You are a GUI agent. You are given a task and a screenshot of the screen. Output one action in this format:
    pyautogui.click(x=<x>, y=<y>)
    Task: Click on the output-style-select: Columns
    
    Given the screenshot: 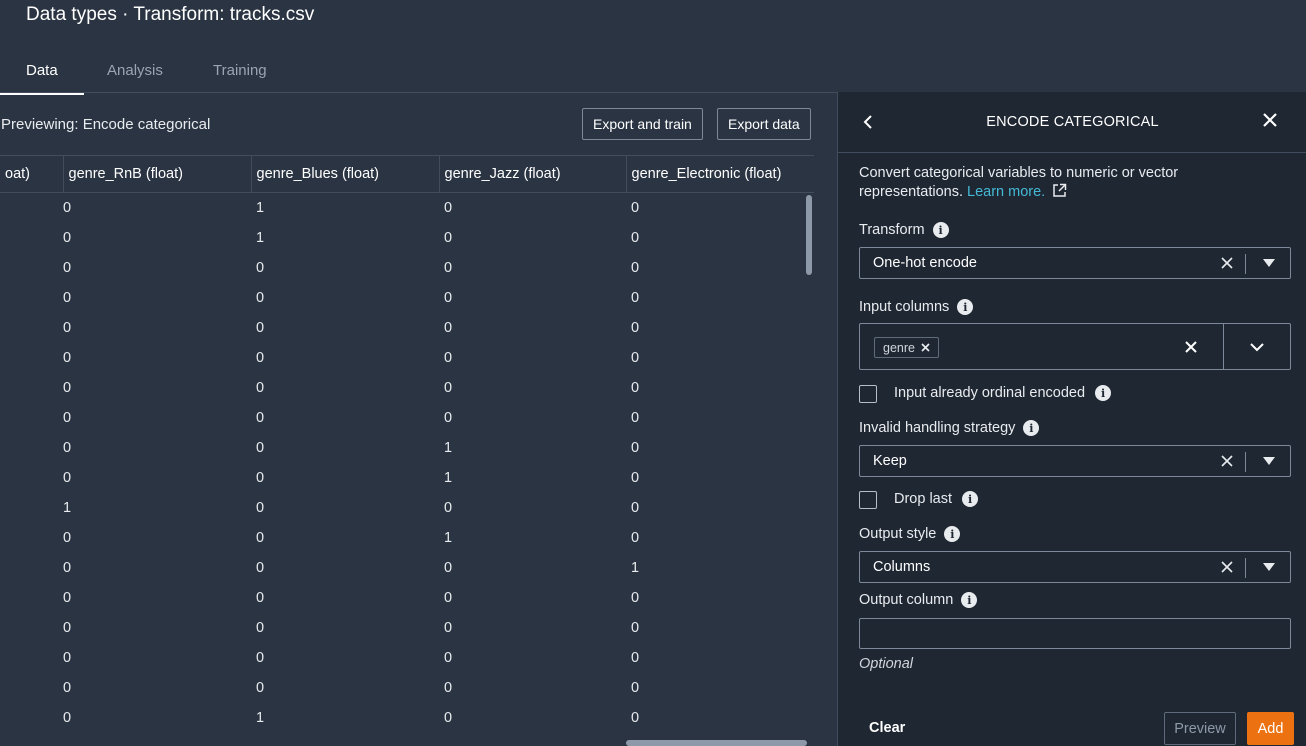 What is the action you would take?
    pyautogui.click(x=1075, y=567)
    